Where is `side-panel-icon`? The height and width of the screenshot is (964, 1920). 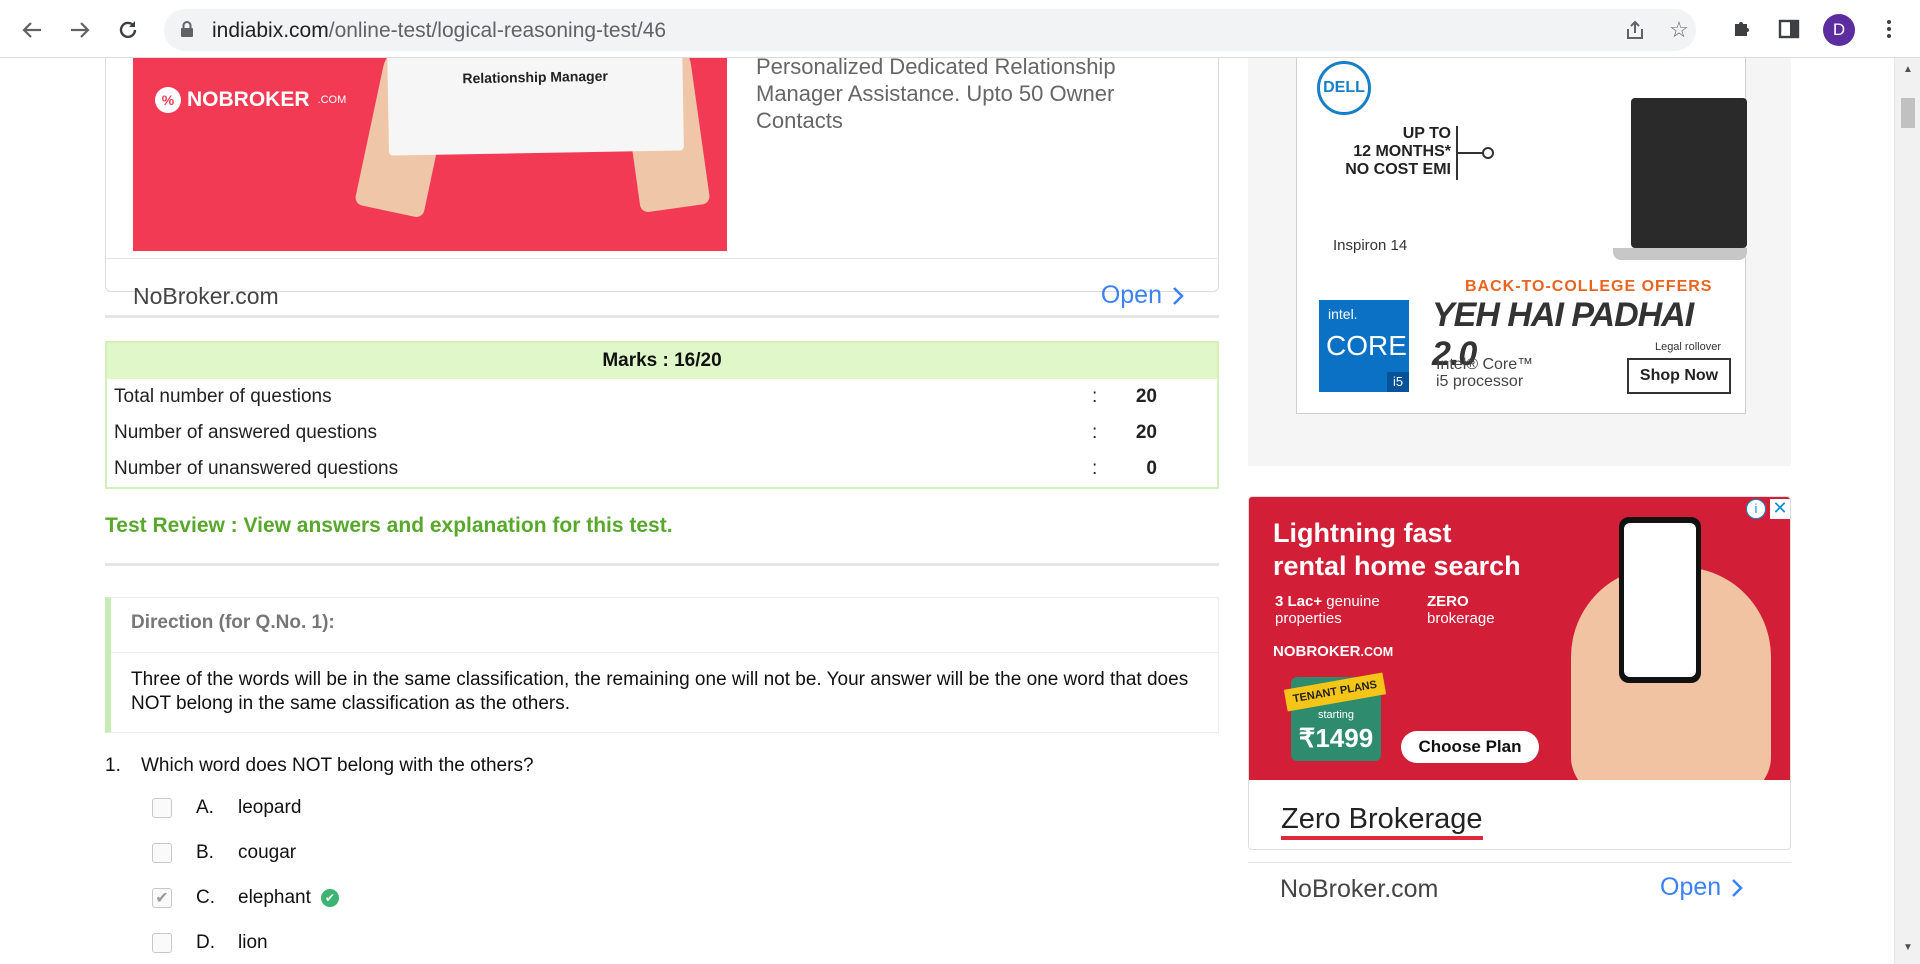 side-panel-icon is located at coordinates (1789, 29).